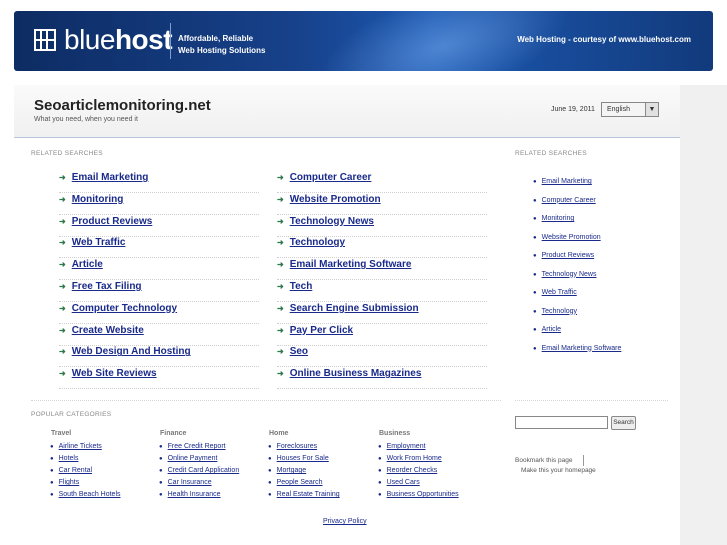 This screenshot has width=727, height=545. Describe the element at coordinates (651, 109) in the screenshot. I see `dropdown-arrow-icon: ▼` at that location.